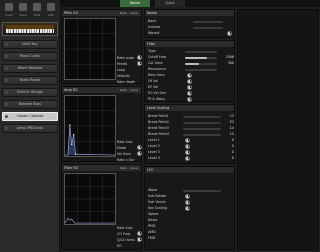 This screenshot has width=320, height=252. What do you see at coordinates (232, 158) in the screenshot?
I see `param-value: 0` at bounding box center [232, 158].